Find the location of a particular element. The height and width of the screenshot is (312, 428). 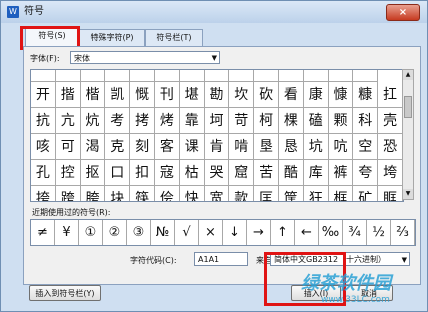

recent-symbol-cell: ≠ is located at coordinates (43, 232).